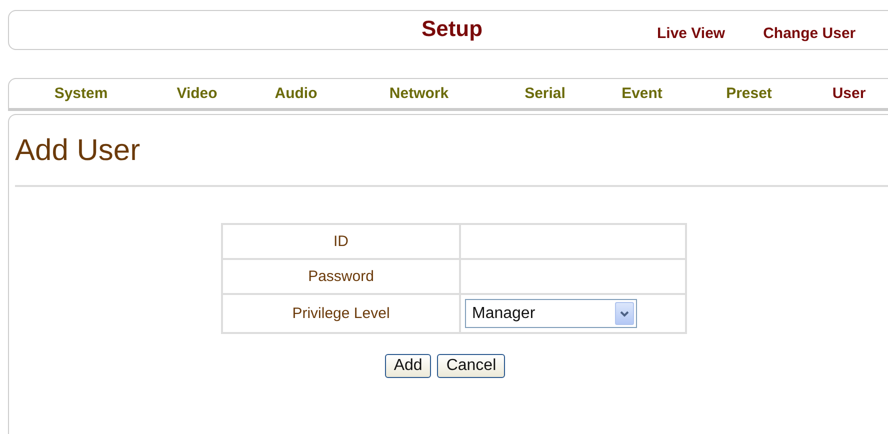 The width and height of the screenshot is (888, 434). Describe the element at coordinates (642, 93) in the screenshot. I see `nav-tab: Event` at that location.